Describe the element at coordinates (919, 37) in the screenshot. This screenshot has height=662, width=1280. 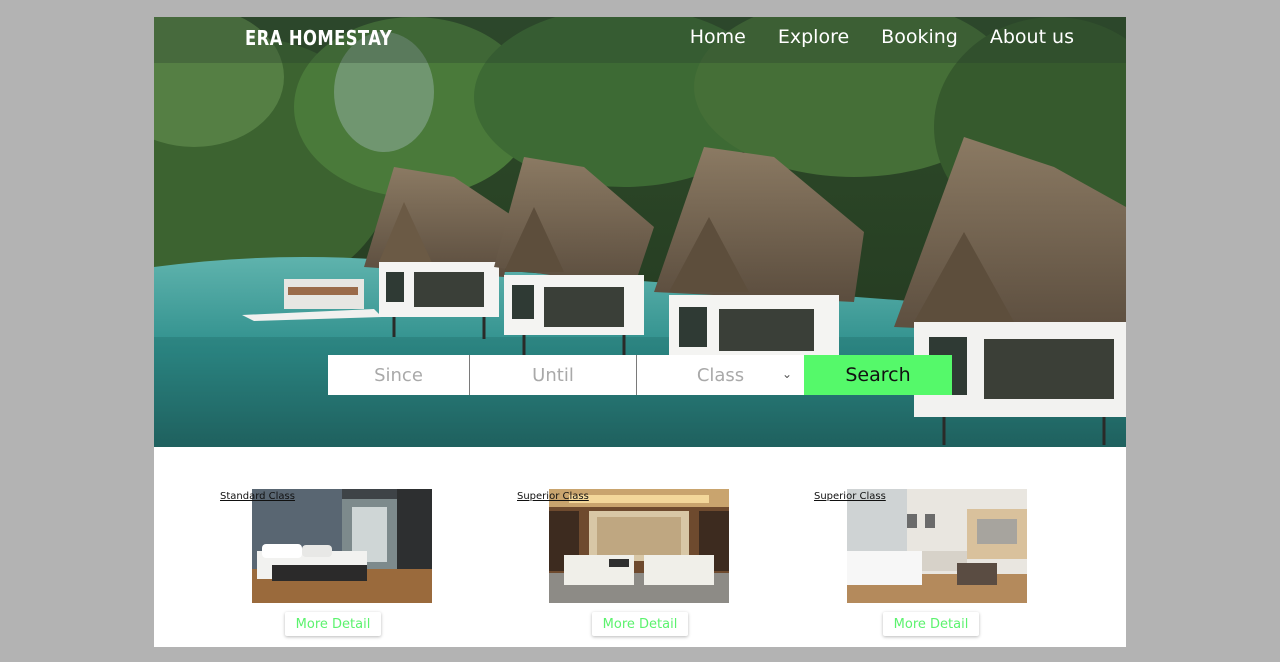
I see `nav-booking: Booking` at that location.